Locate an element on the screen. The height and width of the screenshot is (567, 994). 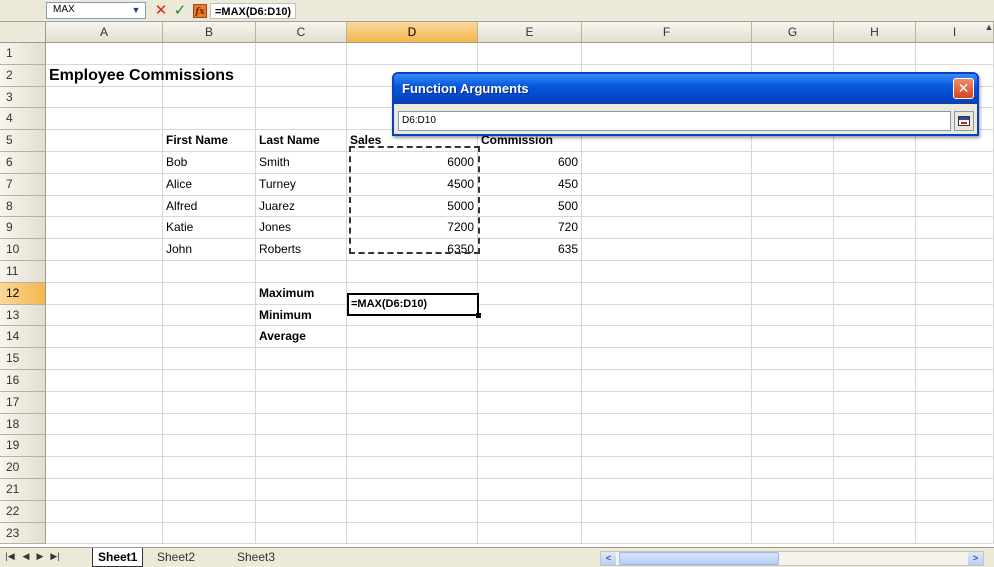
sheet-tab-sheet2: Sheet2 is located at coordinates (176, 557).